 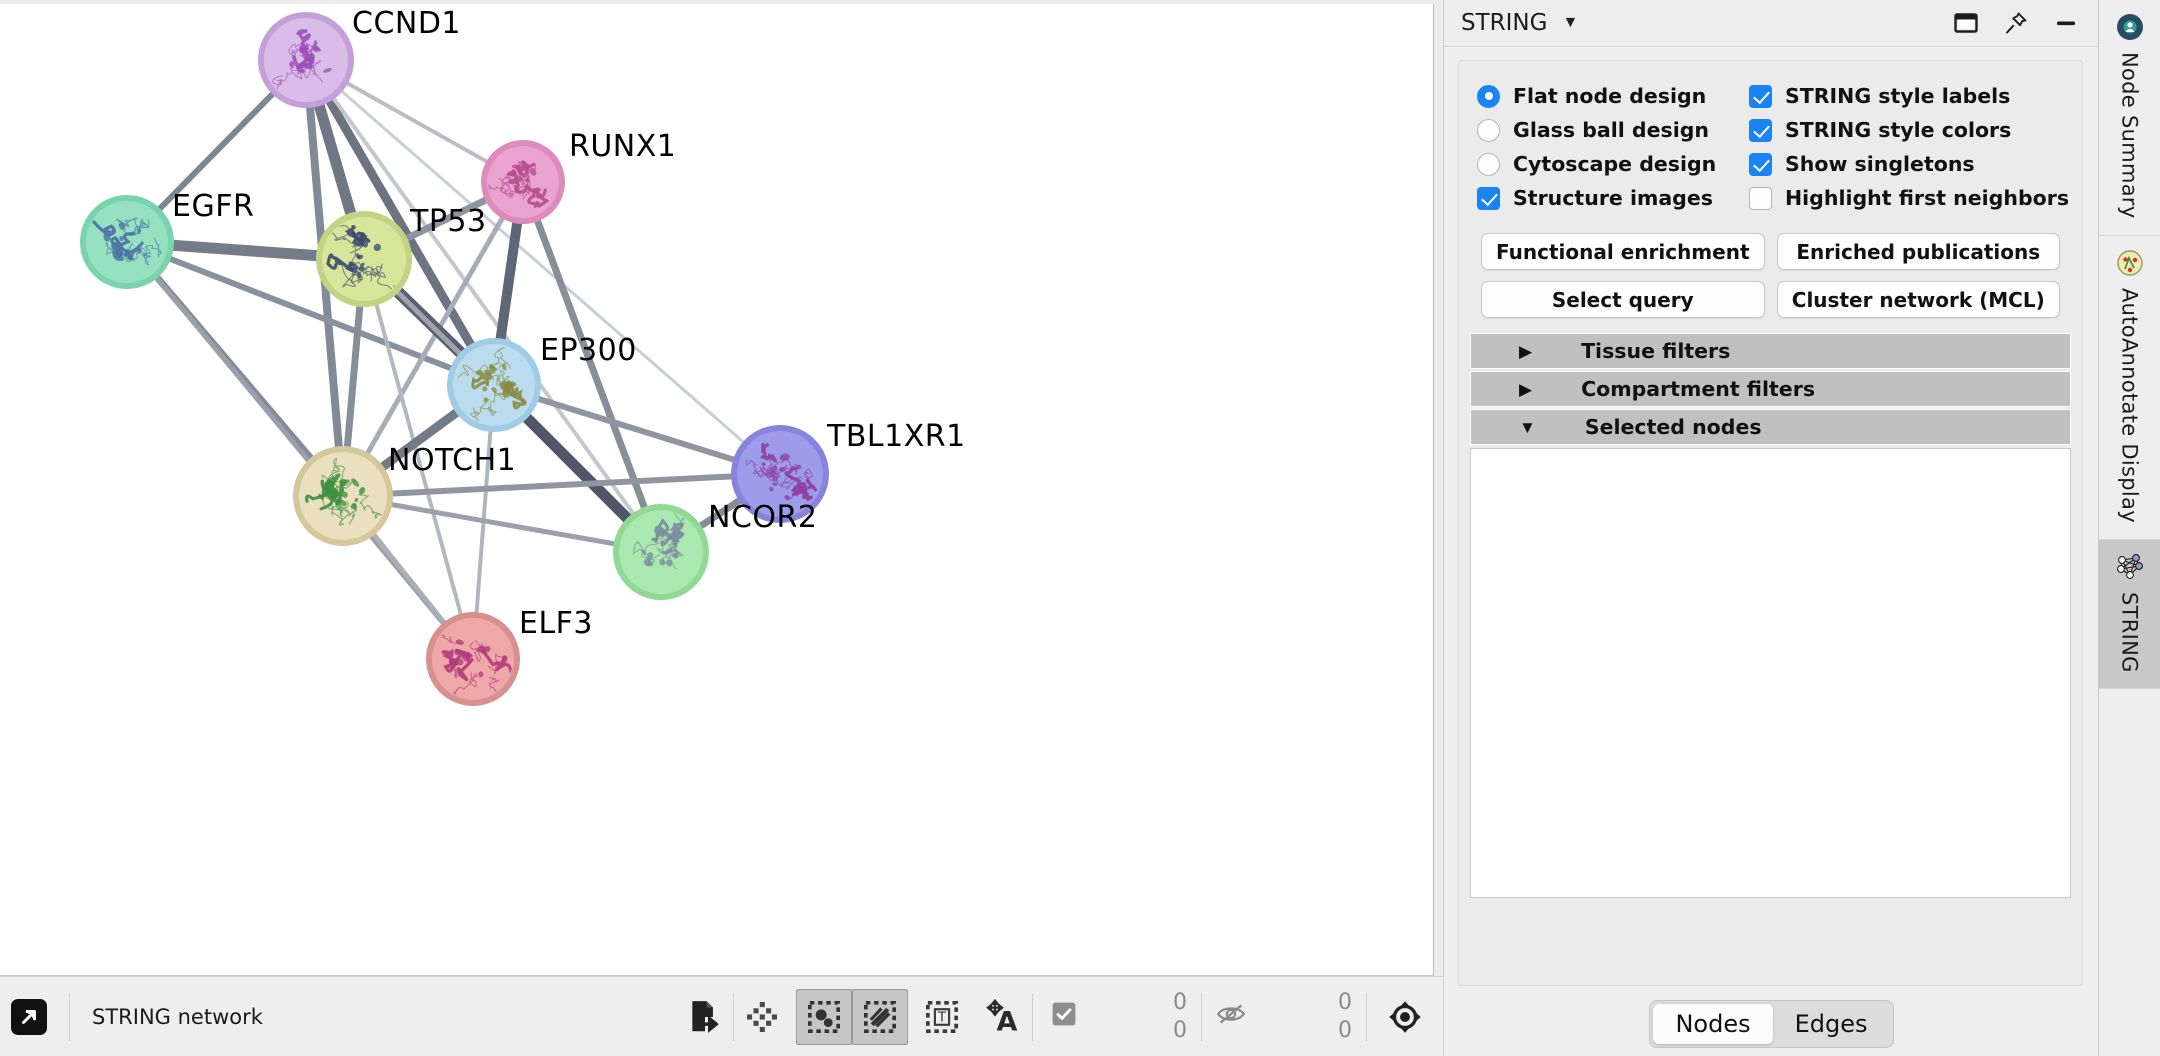 What do you see at coordinates (1613, 198) in the screenshot?
I see `checkbox-structure-images: Structure images` at bounding box center [1613, 198].